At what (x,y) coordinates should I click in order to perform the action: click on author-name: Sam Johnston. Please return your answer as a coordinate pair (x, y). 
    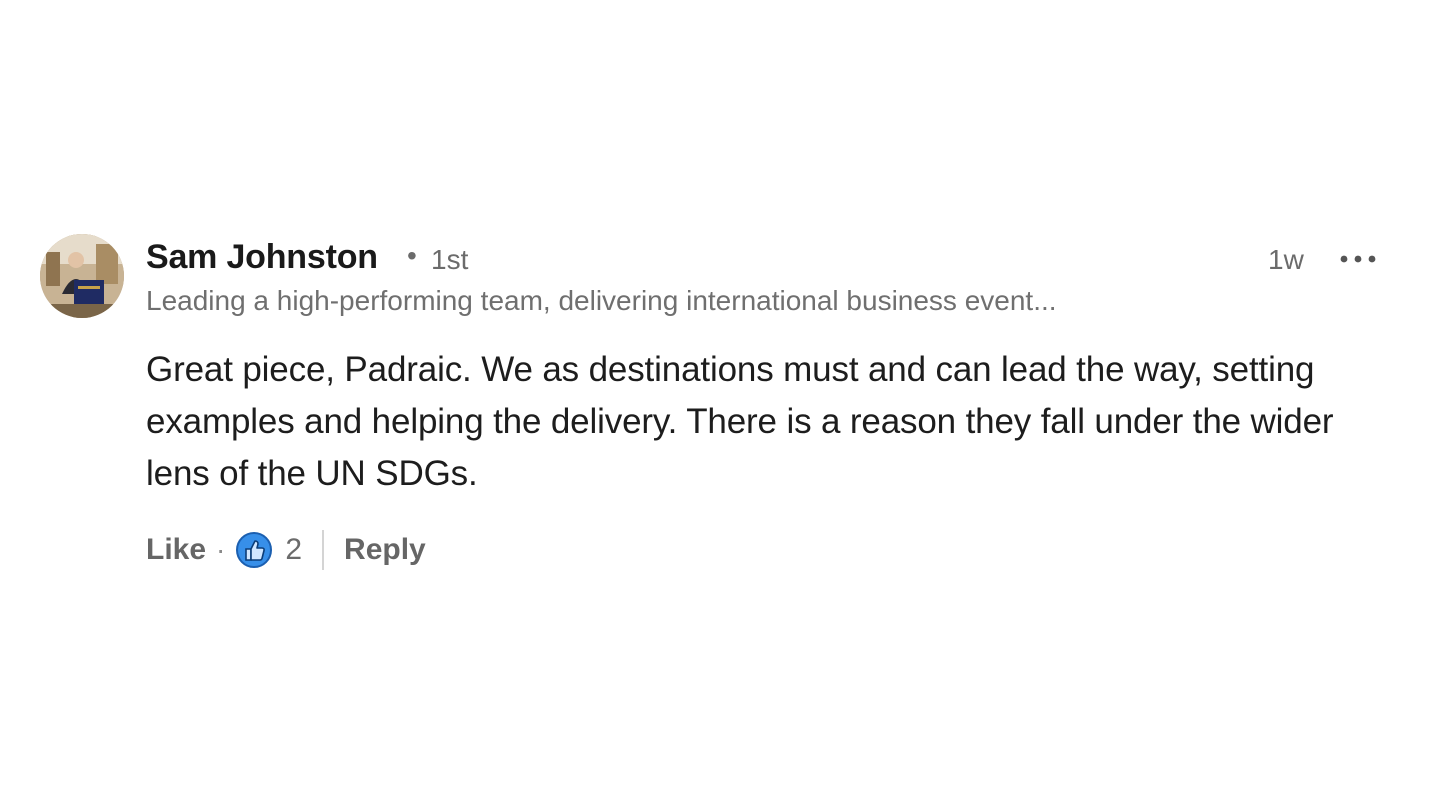
    Looking at the image, I should click on (262, 257).